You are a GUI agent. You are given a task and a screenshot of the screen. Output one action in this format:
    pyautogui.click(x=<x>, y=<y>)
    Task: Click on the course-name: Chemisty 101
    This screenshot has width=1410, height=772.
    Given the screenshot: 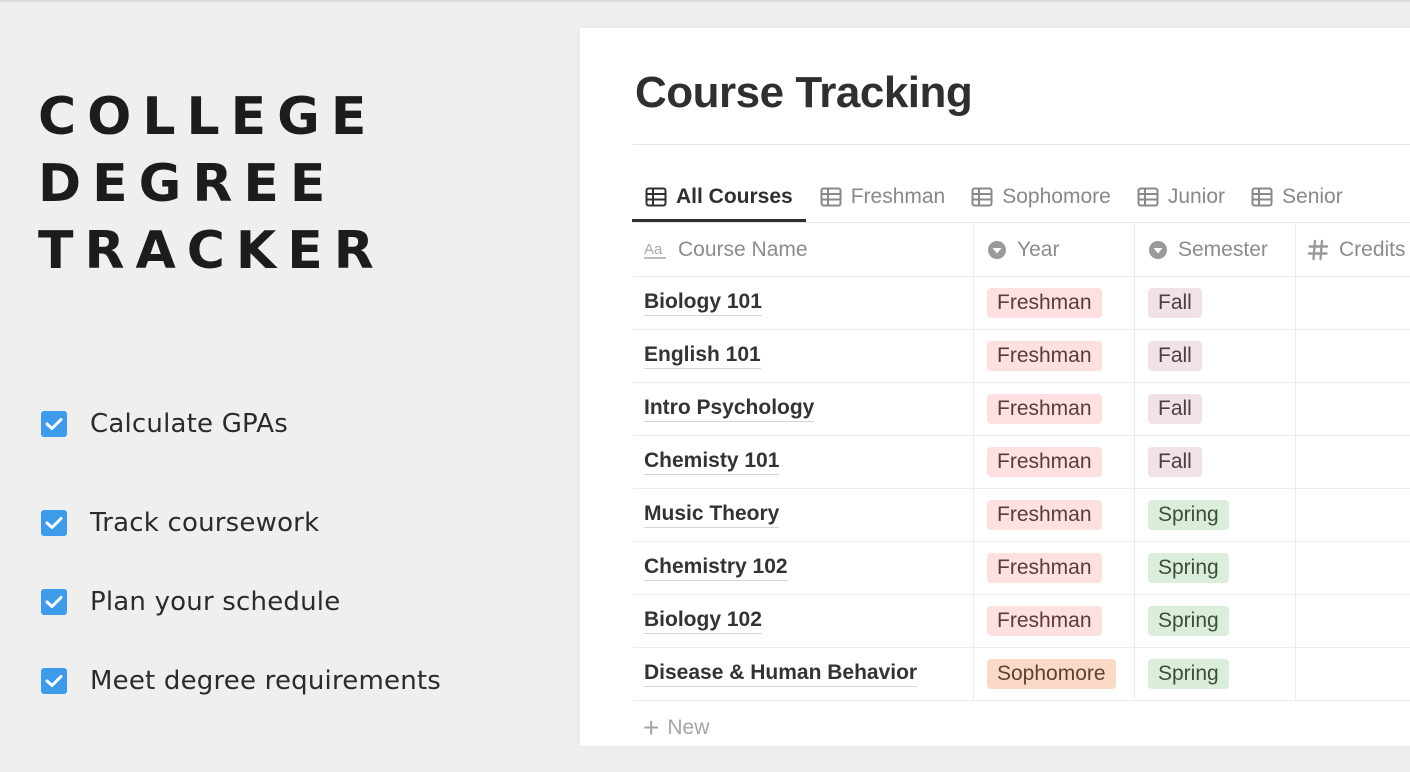 What is the action you would take?
    pyautogui.click(x=712, y=462)
    